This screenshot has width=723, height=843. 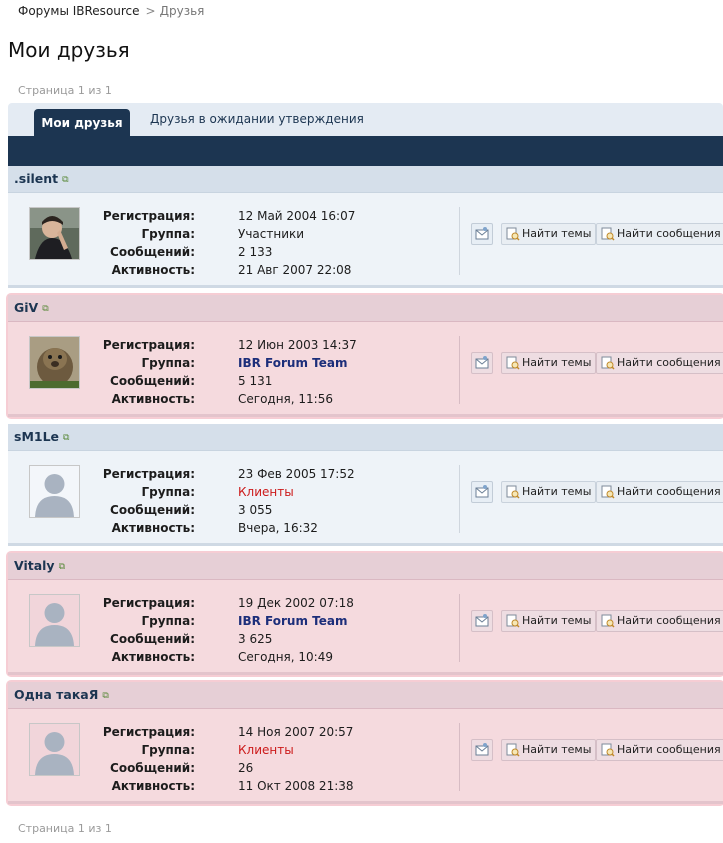 What do you see at coordinates (246, 768) in the screenshot?
I see `value-posts: 26` at bounding box center [246, 768].